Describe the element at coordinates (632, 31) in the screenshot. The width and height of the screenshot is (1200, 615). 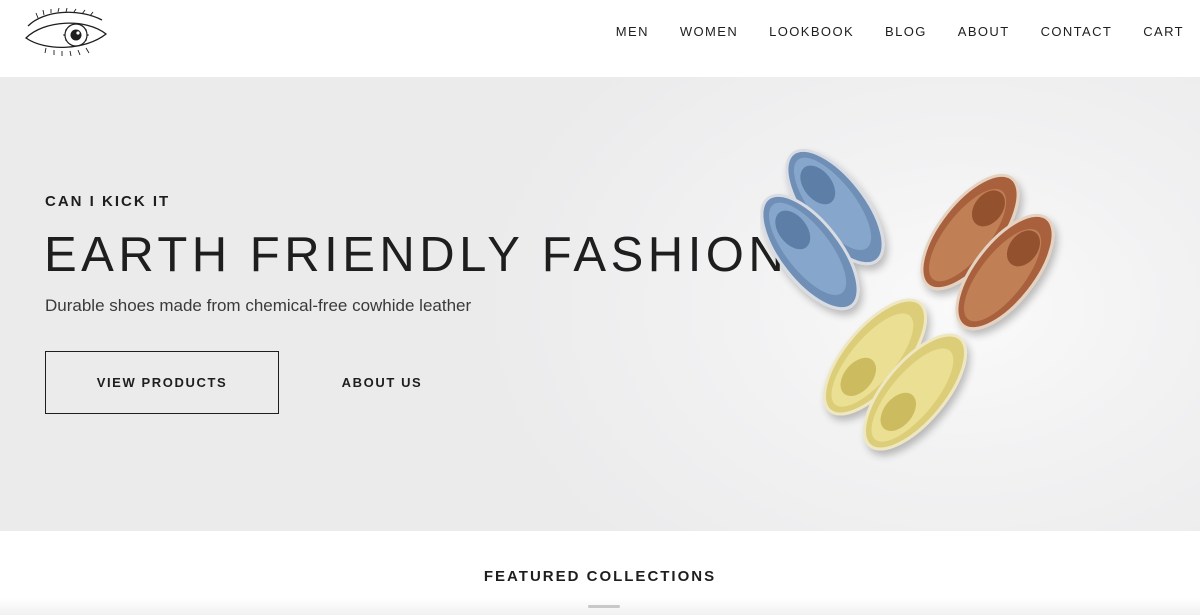
I see `nav-men: MEN` at that location.